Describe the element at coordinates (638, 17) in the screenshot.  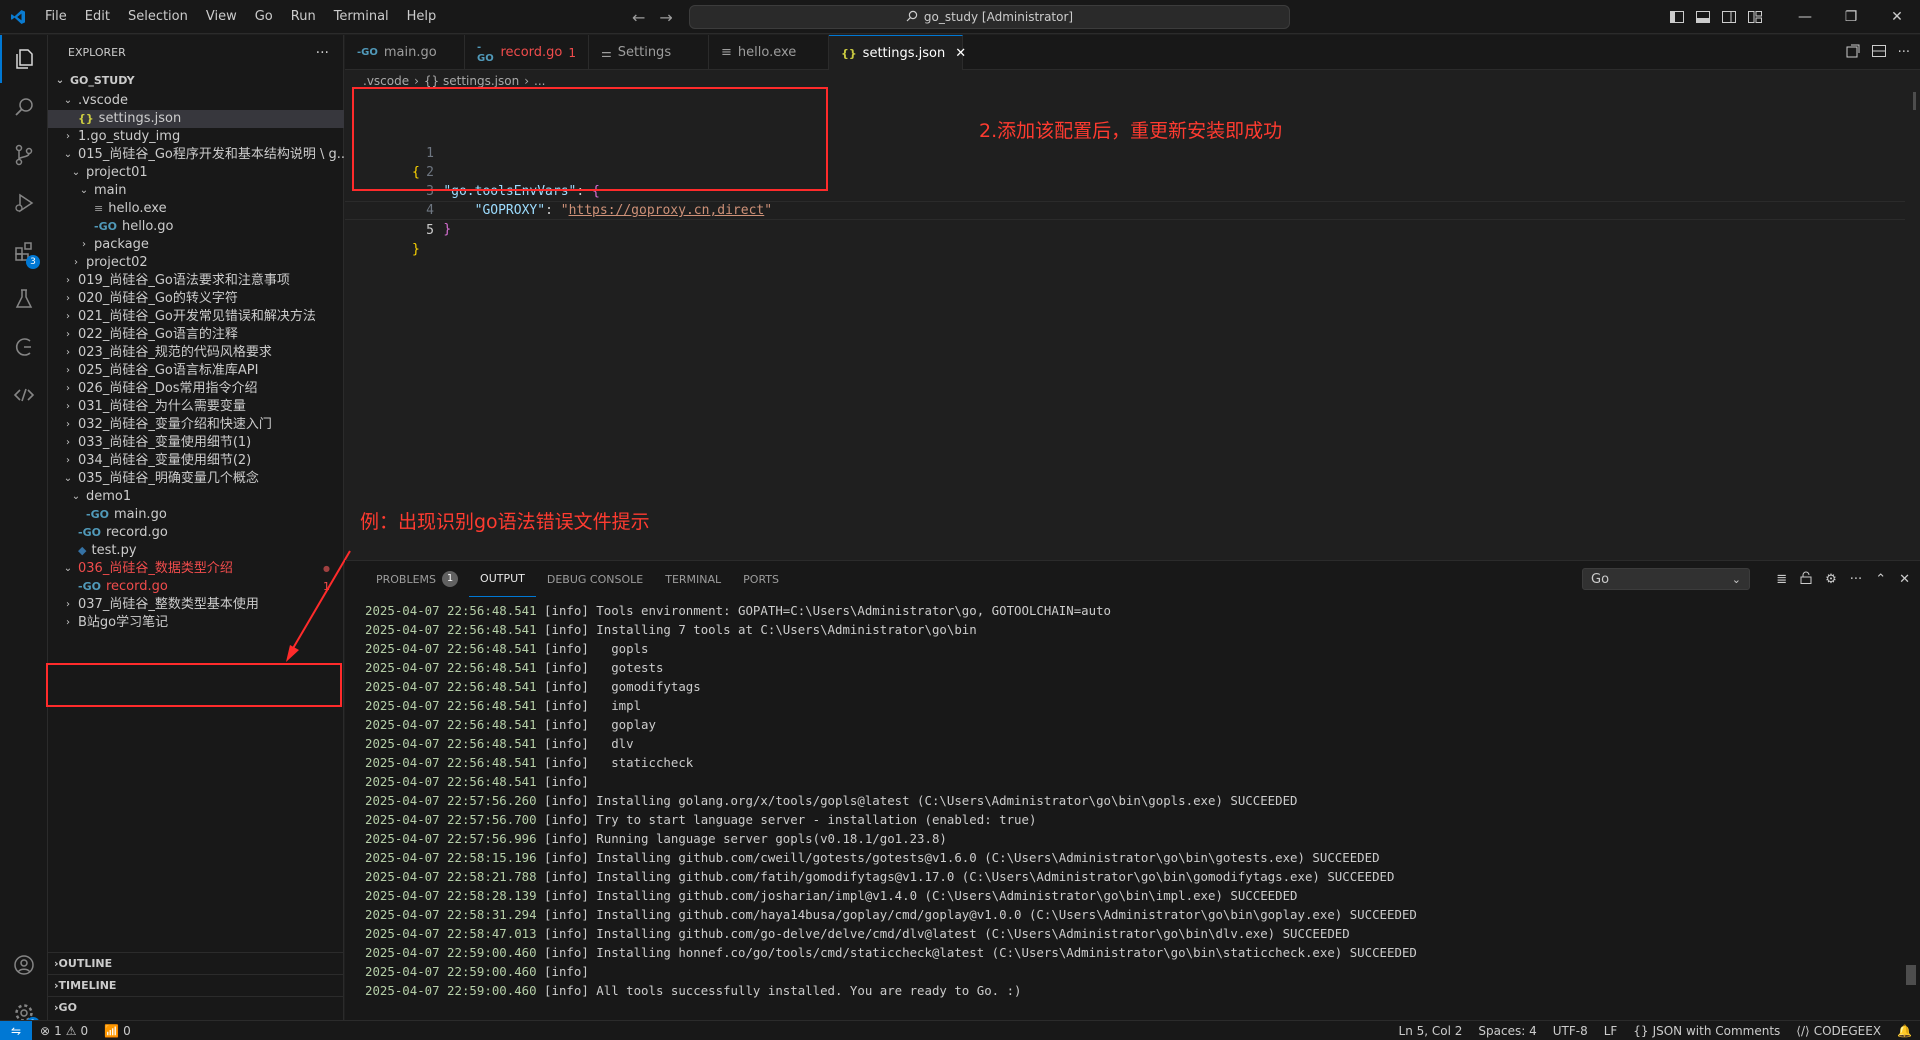
I see `back-arrow-icon: ←` at that location.